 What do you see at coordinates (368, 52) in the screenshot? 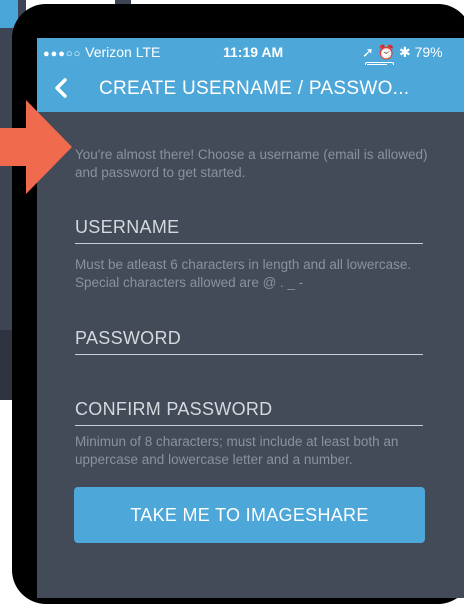
I see `location-arrow-icon: ➚` at bounding box center [368, 52].